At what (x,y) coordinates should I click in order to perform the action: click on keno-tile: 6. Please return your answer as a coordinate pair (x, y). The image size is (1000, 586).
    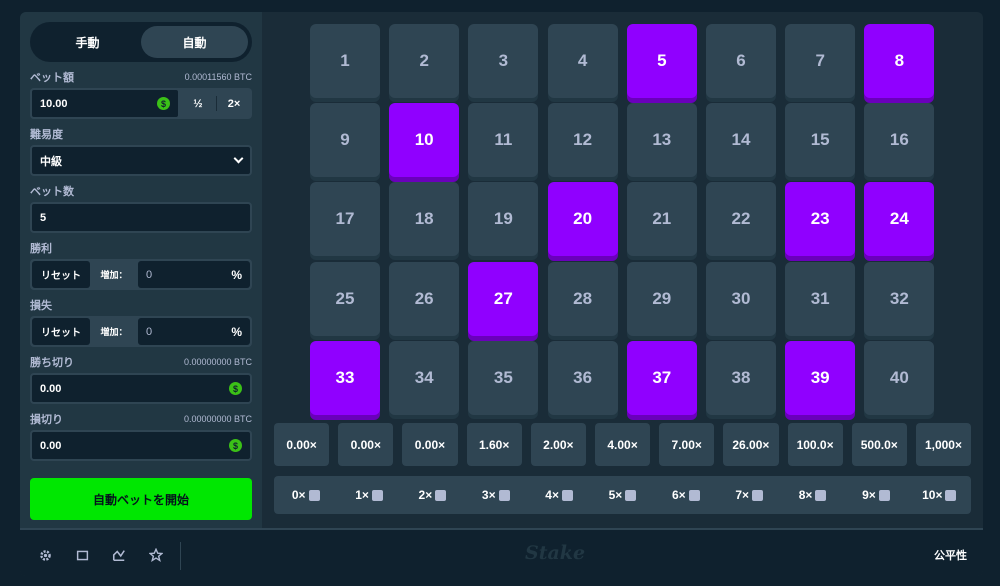
    Looking at the image, I should click on (741, 61).